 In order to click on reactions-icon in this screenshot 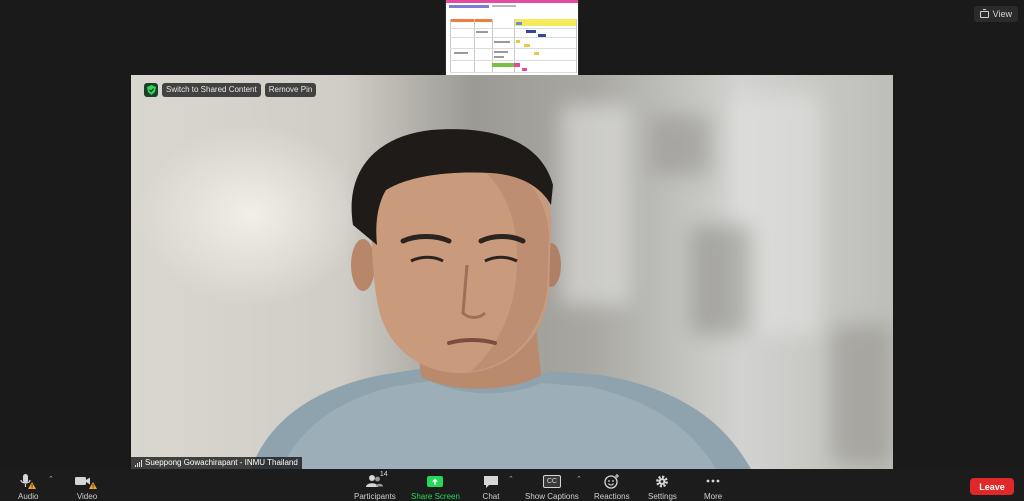, I will do `click(611, 481)`.